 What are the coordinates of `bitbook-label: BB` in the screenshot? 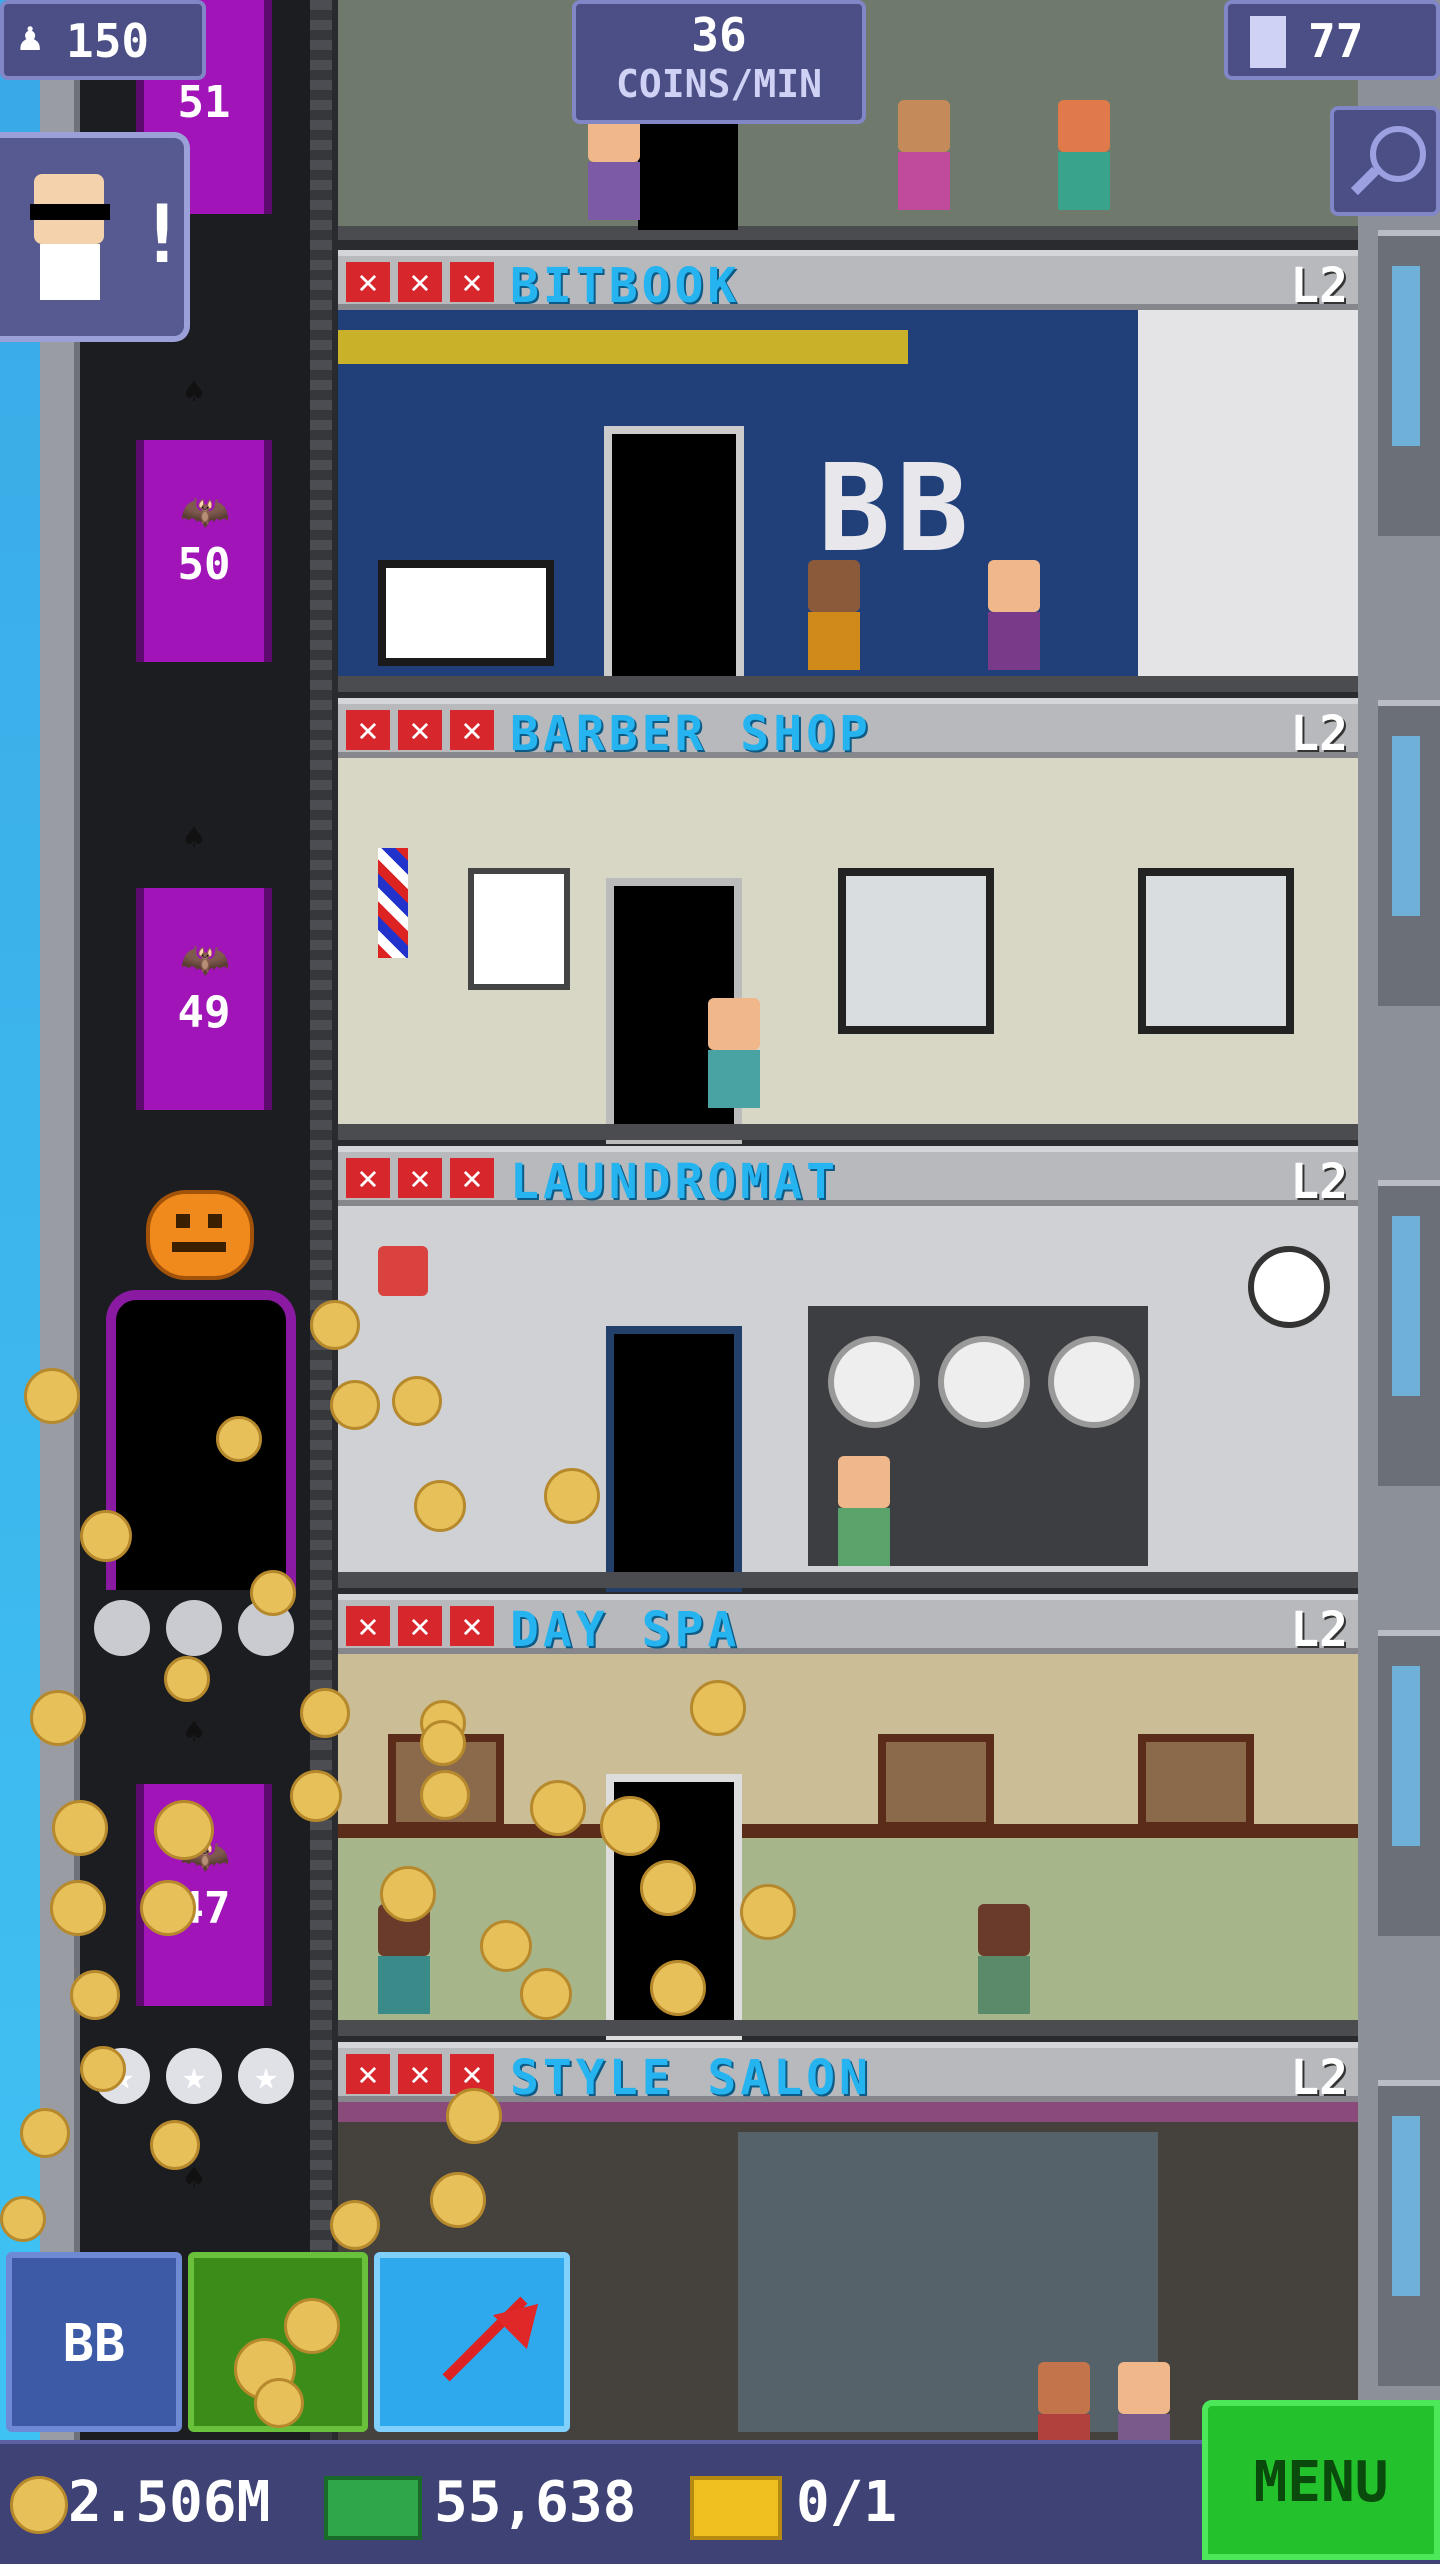 It's located at (94, 2344).